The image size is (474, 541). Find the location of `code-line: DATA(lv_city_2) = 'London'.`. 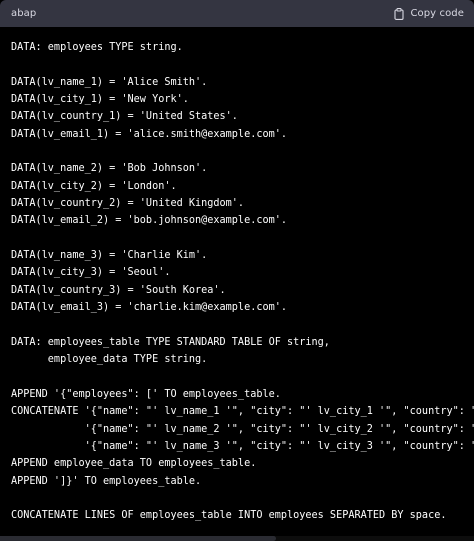

code-line: DATA(lv_city_2) = 'London'. is located at coordinates (94, 186).